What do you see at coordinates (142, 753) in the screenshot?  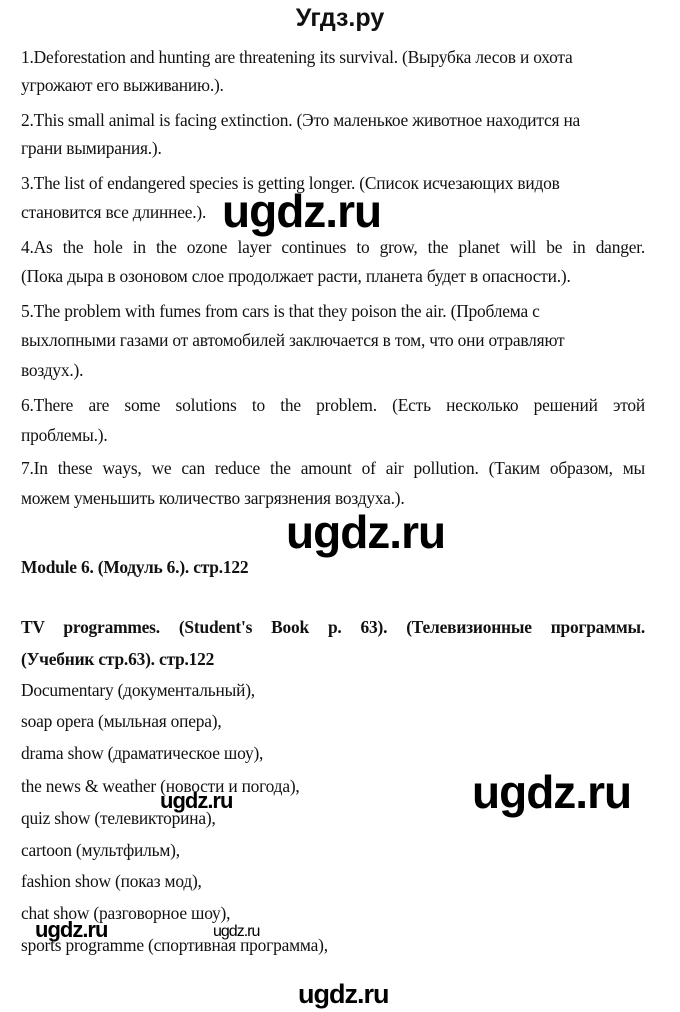 I see `tv-programme-item: drama show (драматическое шоу),` at bounding box center [142, 753].